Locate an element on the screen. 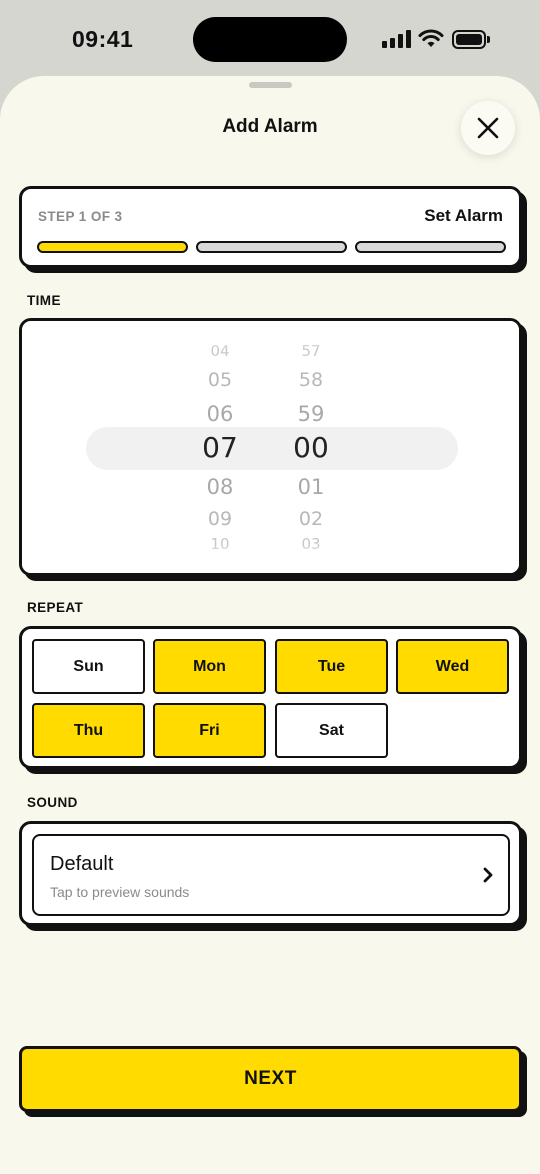 The height and width of the screenshot is (1174, 540). close-icon is located at coordinates (488, 128).